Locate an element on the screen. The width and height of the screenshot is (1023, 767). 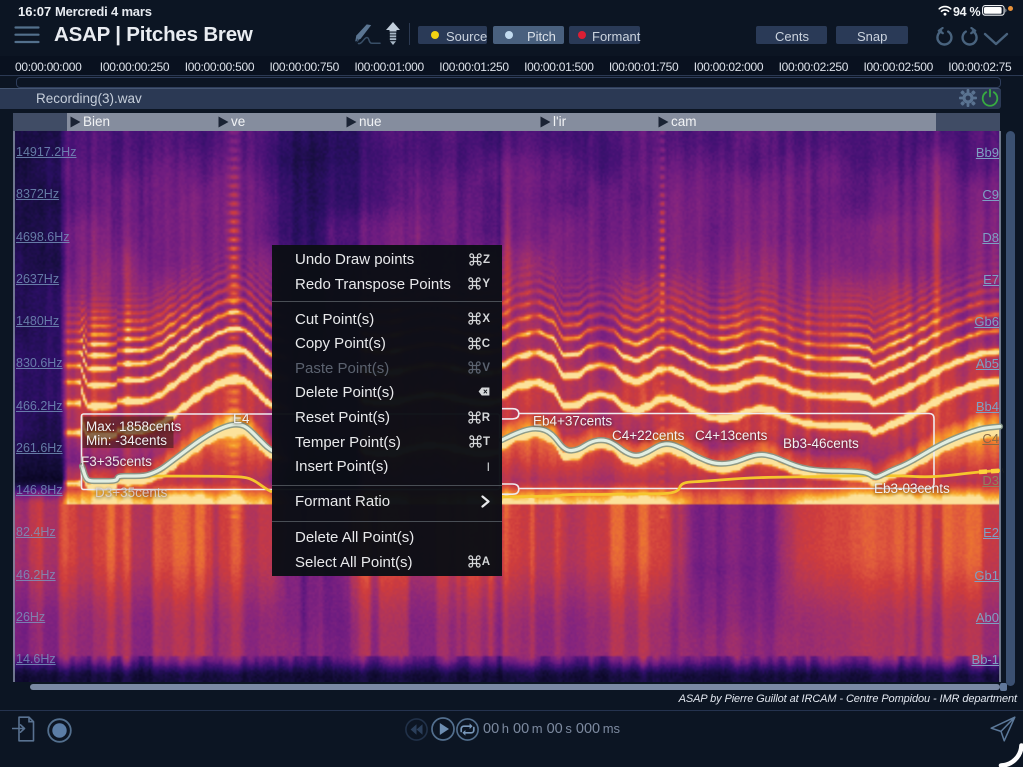
svg-text: Min: -34cents is located at coordinates (126, 440).